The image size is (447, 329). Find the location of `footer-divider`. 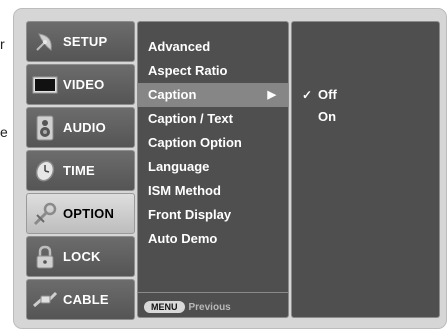

footer-divider is located at coordinates (213, 292).